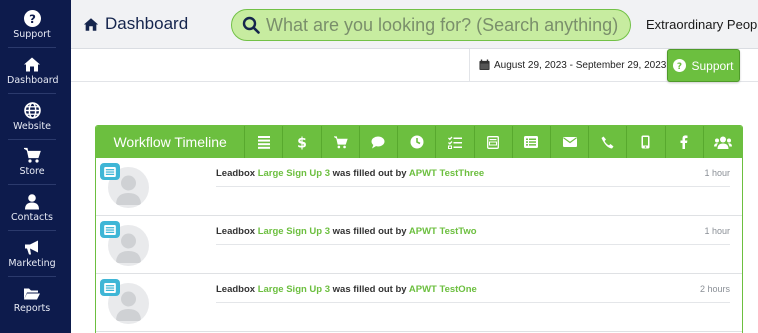 The height and width of the screenshot is (333, 758). What do you see at coordinates (570, 142) in the screenshot?
I see `filter-email-button` at bounding box center [570, 142].